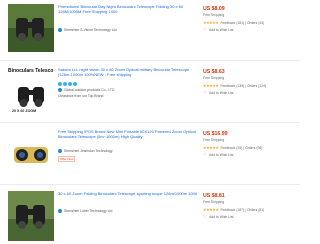 The image size is (320, 244). What do you see at coordinates (214, 9) in the screenshot?
I see `price-1: US $8.09` at bounding box center [214, 9].